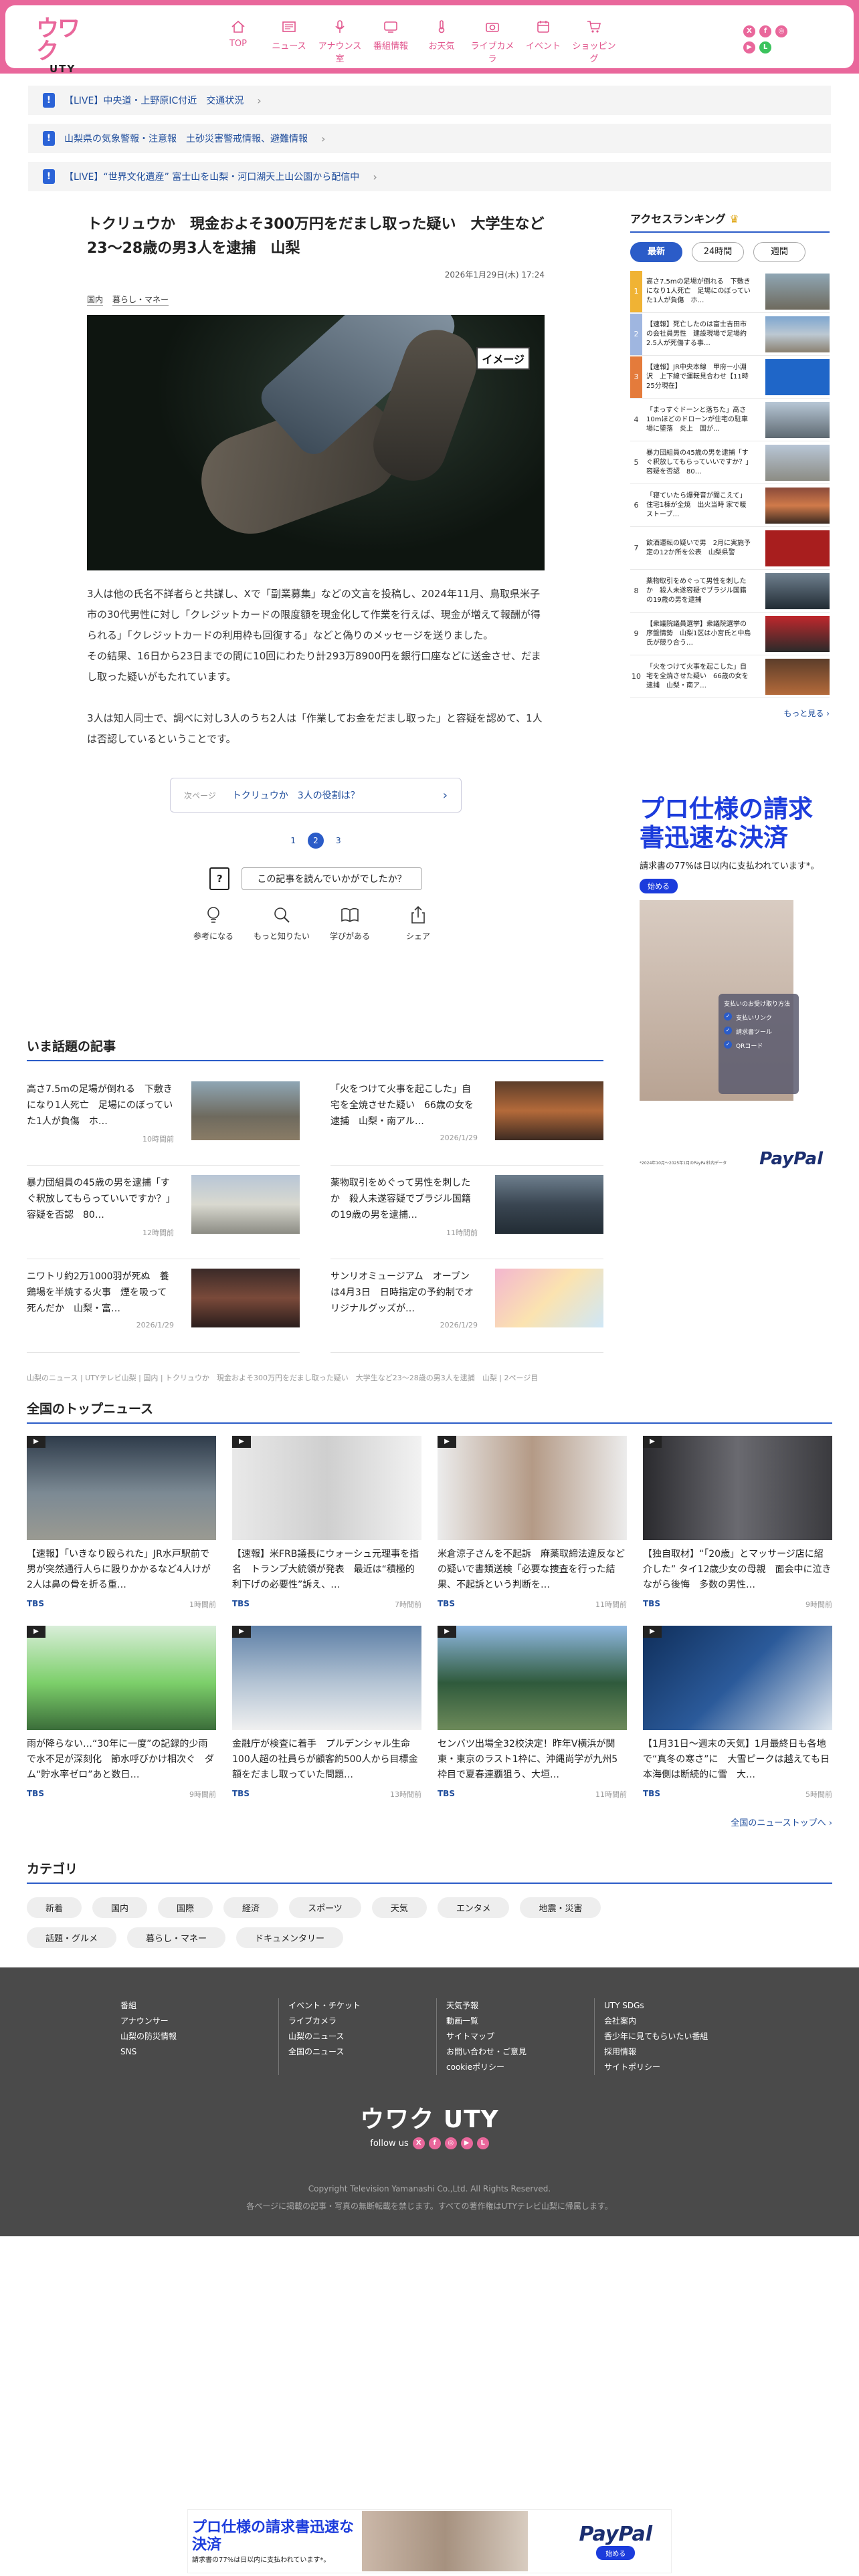 This screenshot has height=2576, width=859. What do you see at coordinates (730, 548) in the screenshot?
I see `ranking-item: 7 飲酒運転の疑いで男 2月に実施予定の12か所を公表 山梨県警` at bounding box center [730, 548].